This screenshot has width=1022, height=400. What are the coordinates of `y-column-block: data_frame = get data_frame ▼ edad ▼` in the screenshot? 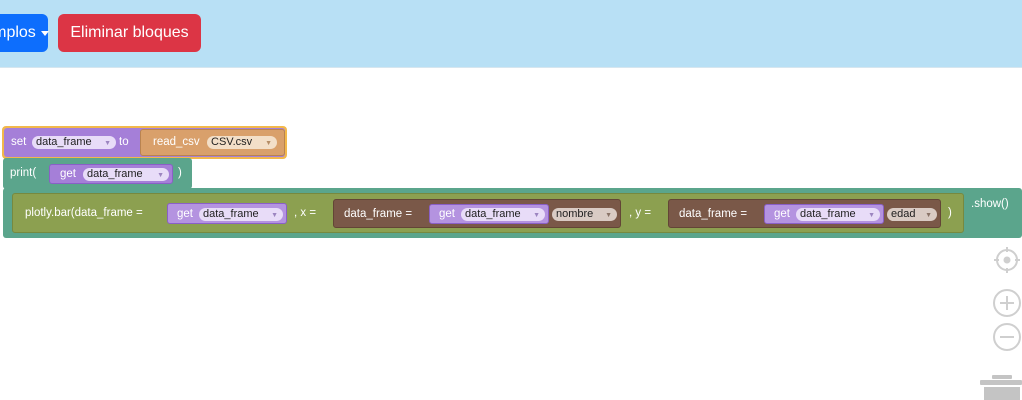 It's located at (804, 213).